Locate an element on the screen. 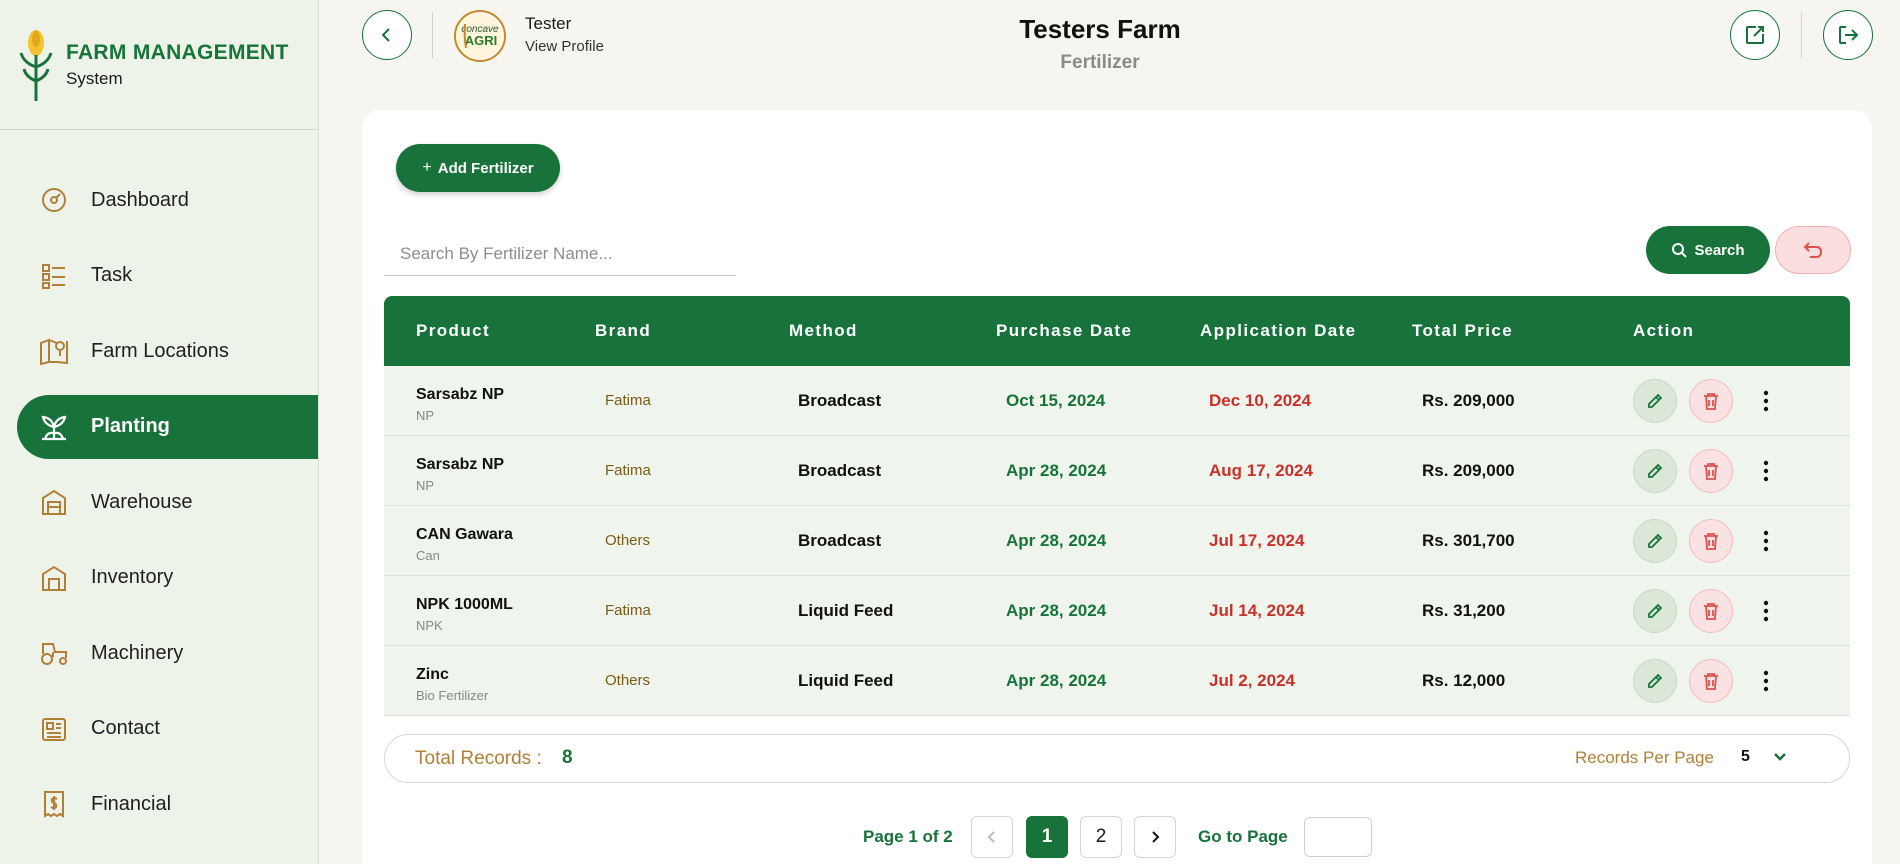 This screenshot has height=864, width=1900. sidebar-item-contact: Contact is located at coordinates (167, 729).